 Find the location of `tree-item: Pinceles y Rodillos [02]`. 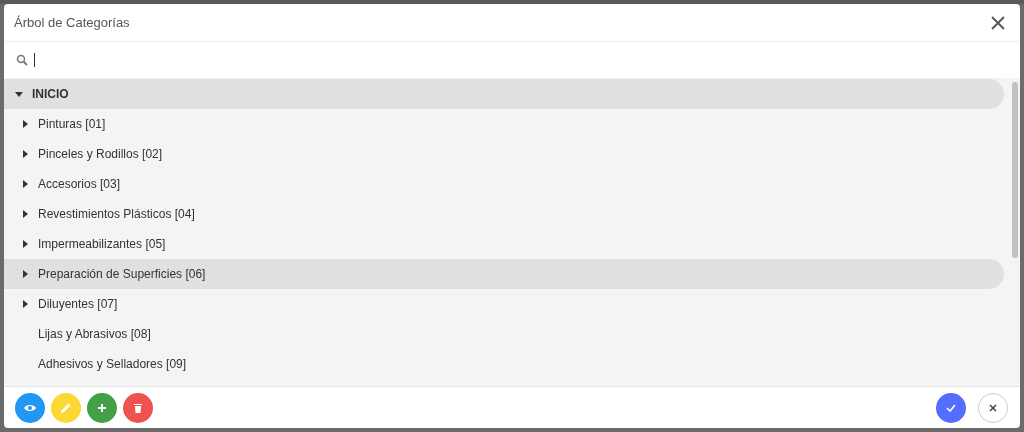

tree-item: Pinceles y Rodillos [02] is located at coordinates (504, 154).